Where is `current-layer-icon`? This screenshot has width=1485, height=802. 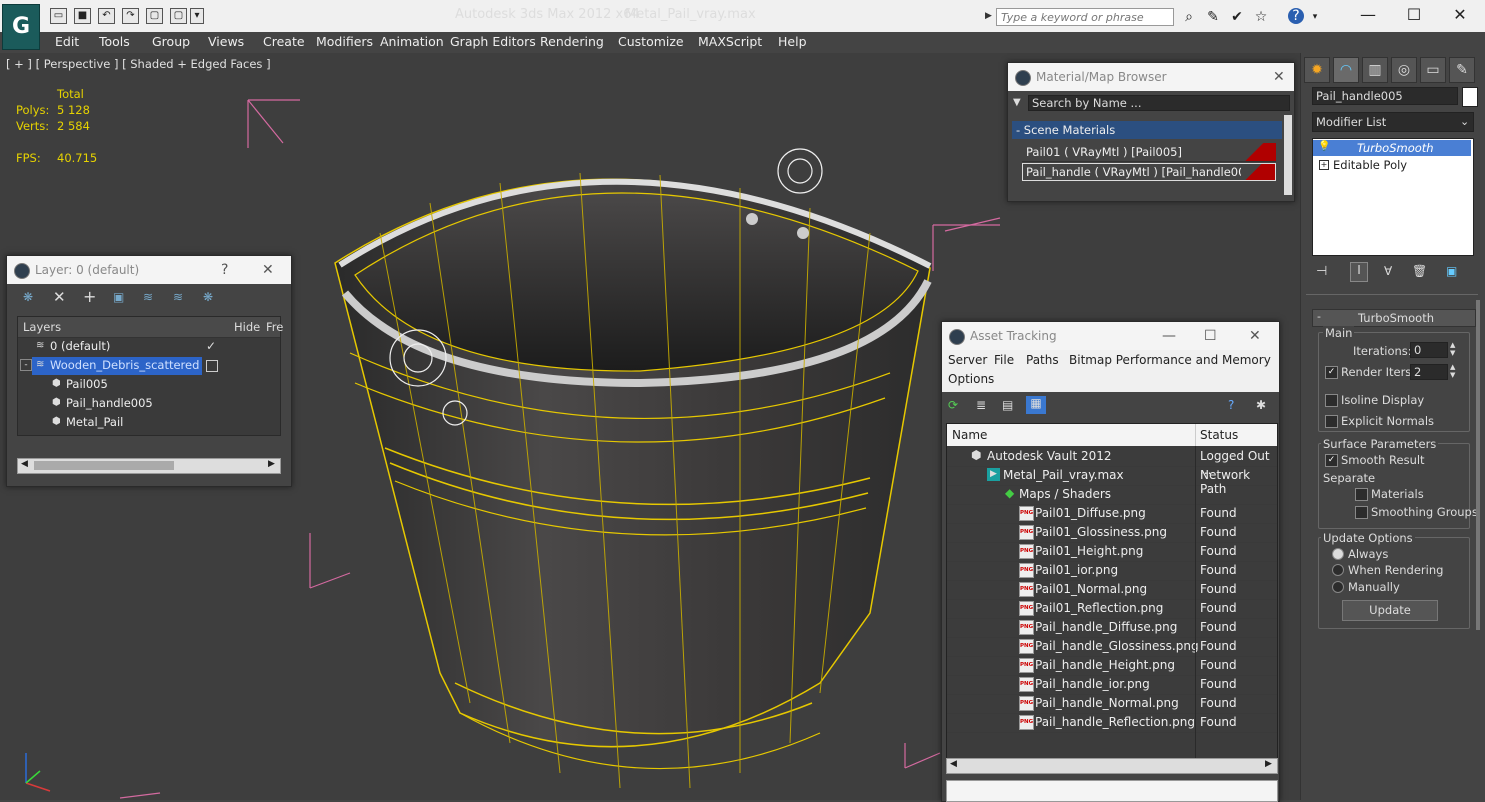
current-layer-icon is located at coordinates (212, 366).